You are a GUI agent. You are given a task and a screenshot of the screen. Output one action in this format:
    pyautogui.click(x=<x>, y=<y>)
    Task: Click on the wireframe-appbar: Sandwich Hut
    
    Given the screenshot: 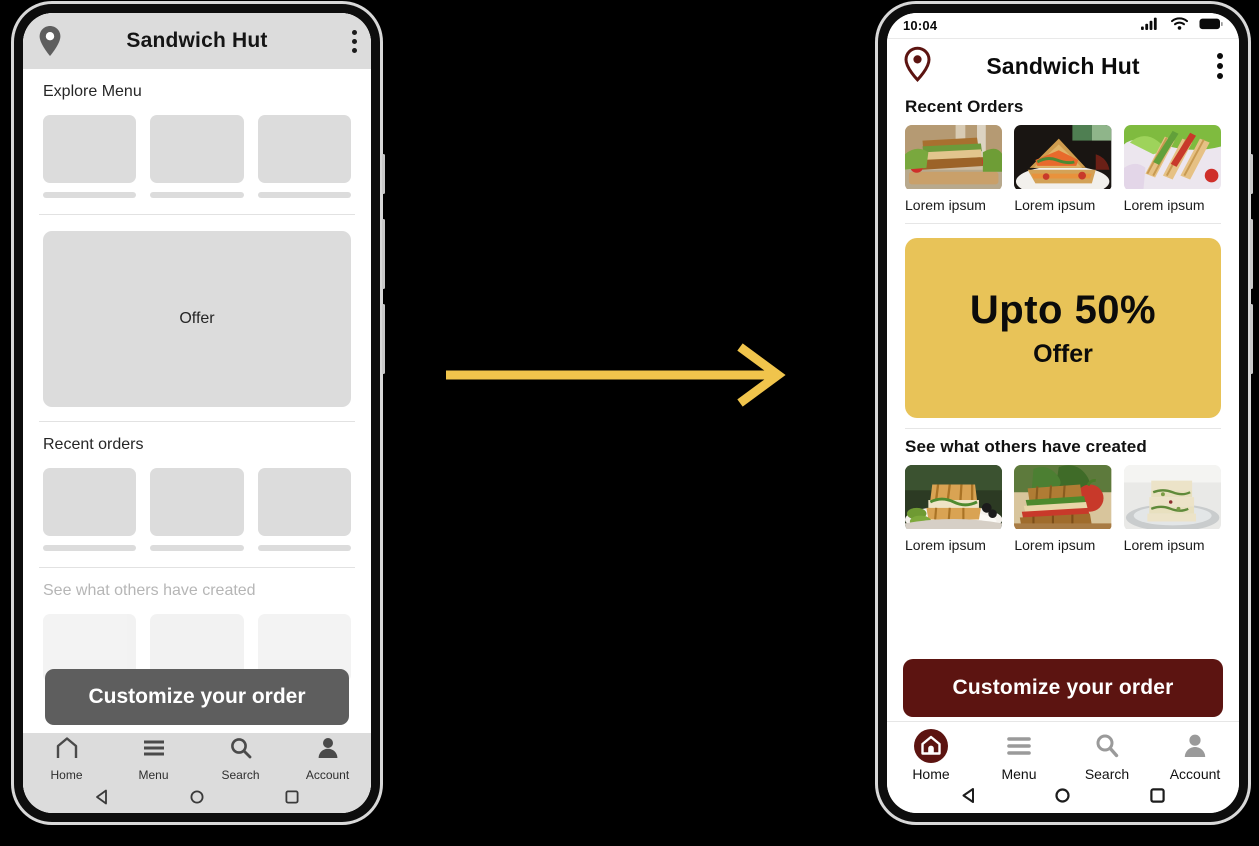 What is the action you would take?
    pyautogui.click(x=197, y=41)
    